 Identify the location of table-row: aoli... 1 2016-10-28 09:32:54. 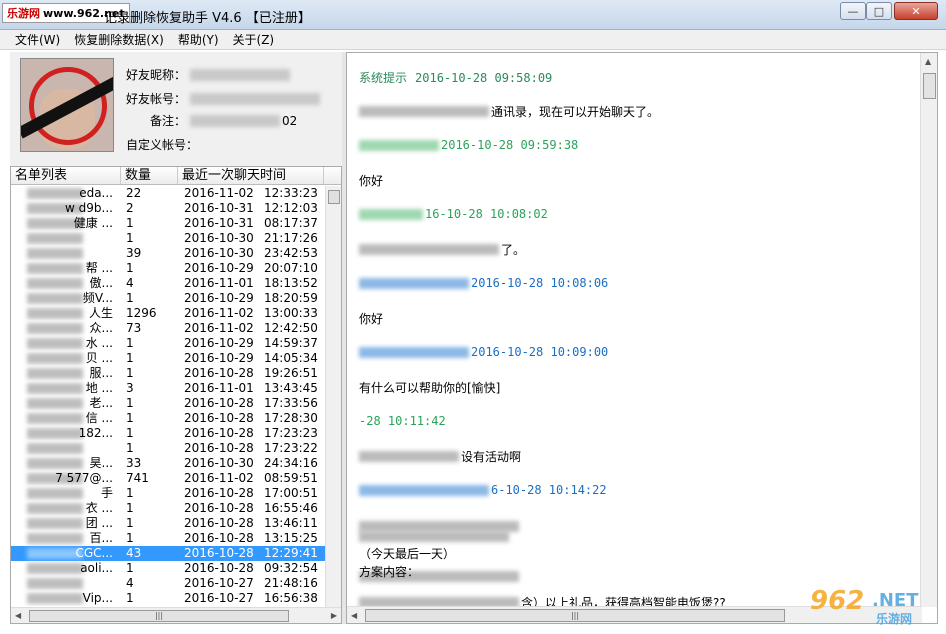
(168, 568).